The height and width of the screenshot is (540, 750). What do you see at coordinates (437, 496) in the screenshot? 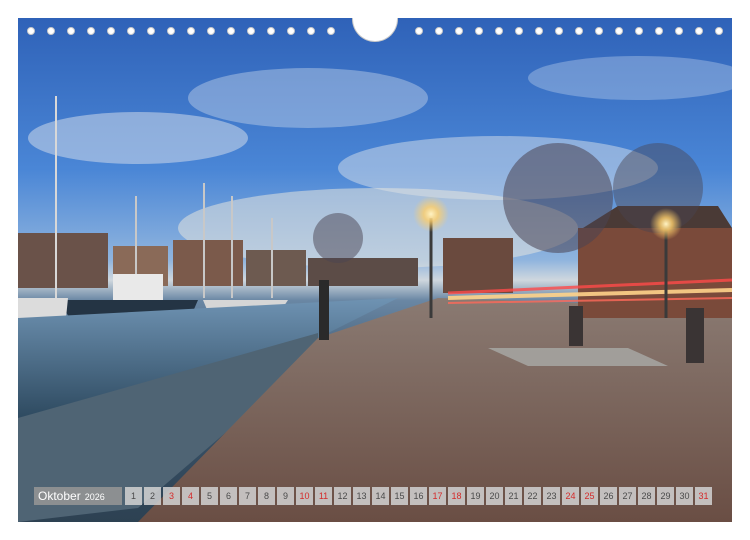
I see `calendar-day: 17` at bounding box center [437, 496].